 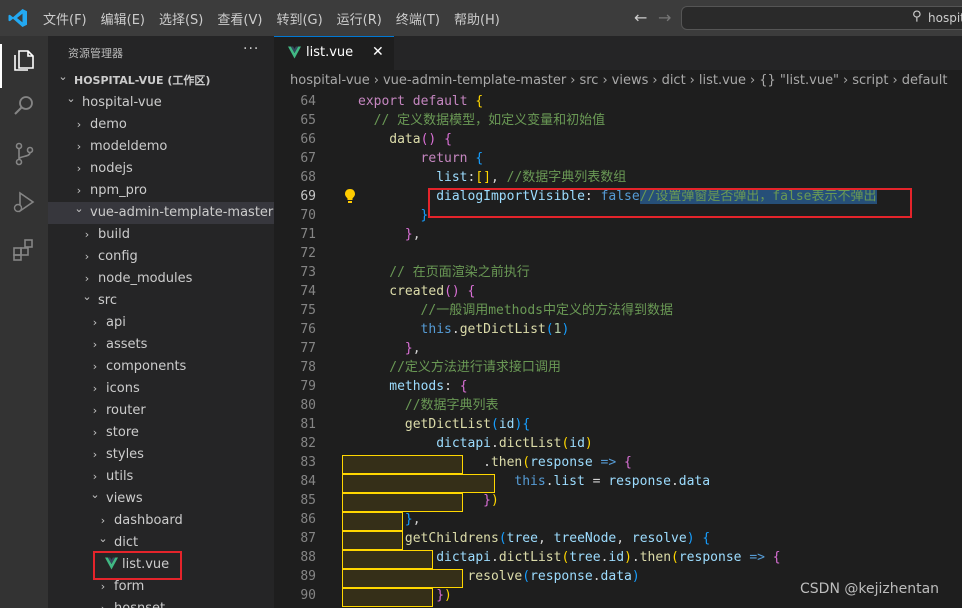 What do you see at coordinates (408, 519) in the screenshot?
I see `code-token: }` at bounding box center [408, 519].